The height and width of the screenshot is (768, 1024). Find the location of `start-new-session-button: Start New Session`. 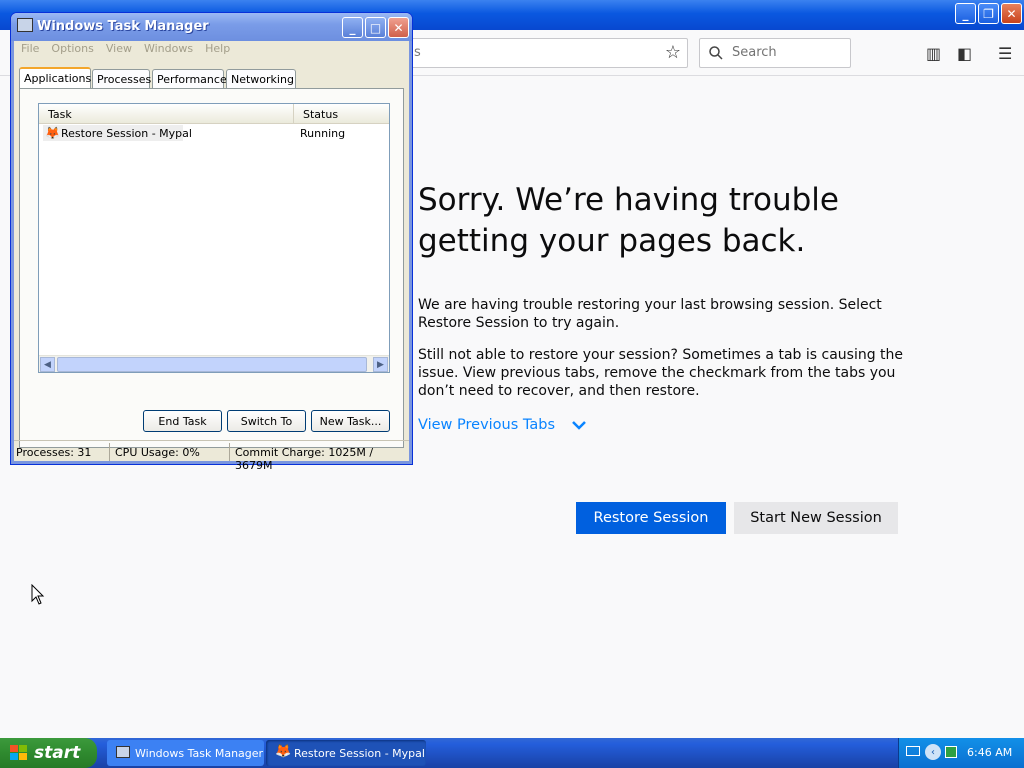

start-new-session-button: Start New Session is located at coordinates (816, 518).